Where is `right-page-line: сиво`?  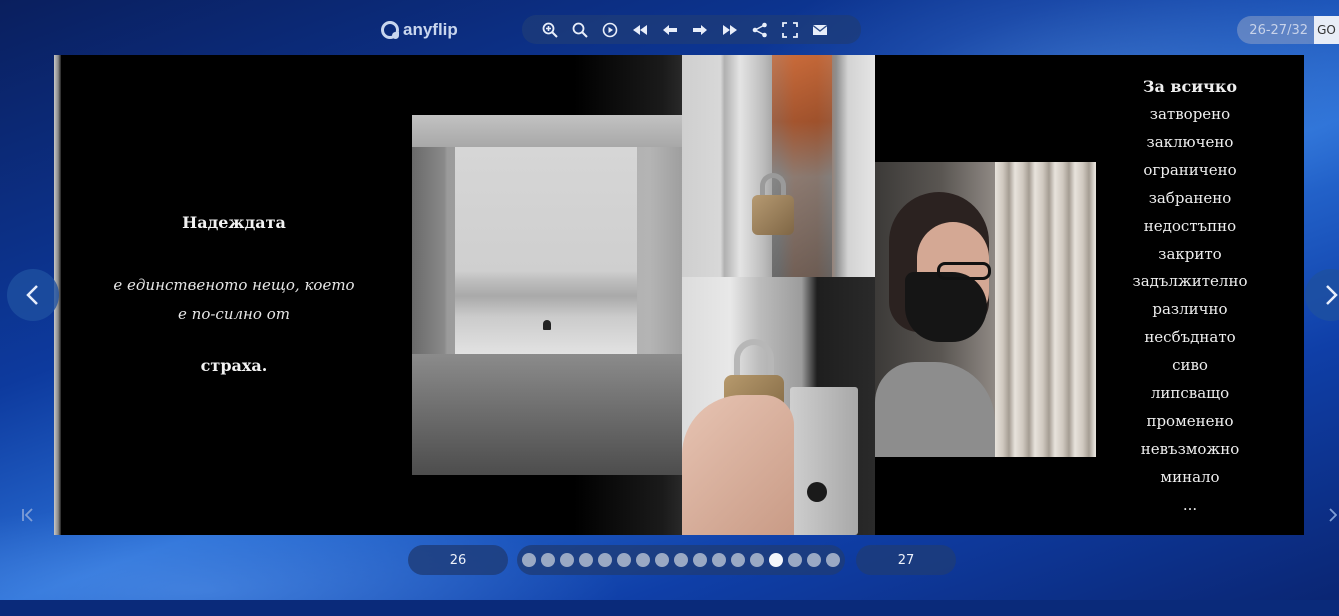
right-page-line: сиво is located at coordinates (1190, 365).